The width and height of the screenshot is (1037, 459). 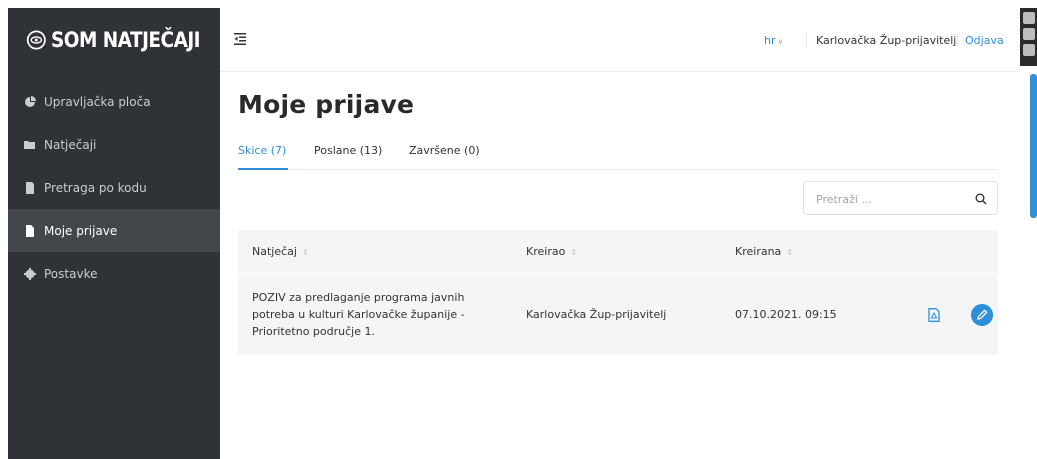 I want to click on brand-name: SOM NATJEČAJI, so click(x=125, y=40).